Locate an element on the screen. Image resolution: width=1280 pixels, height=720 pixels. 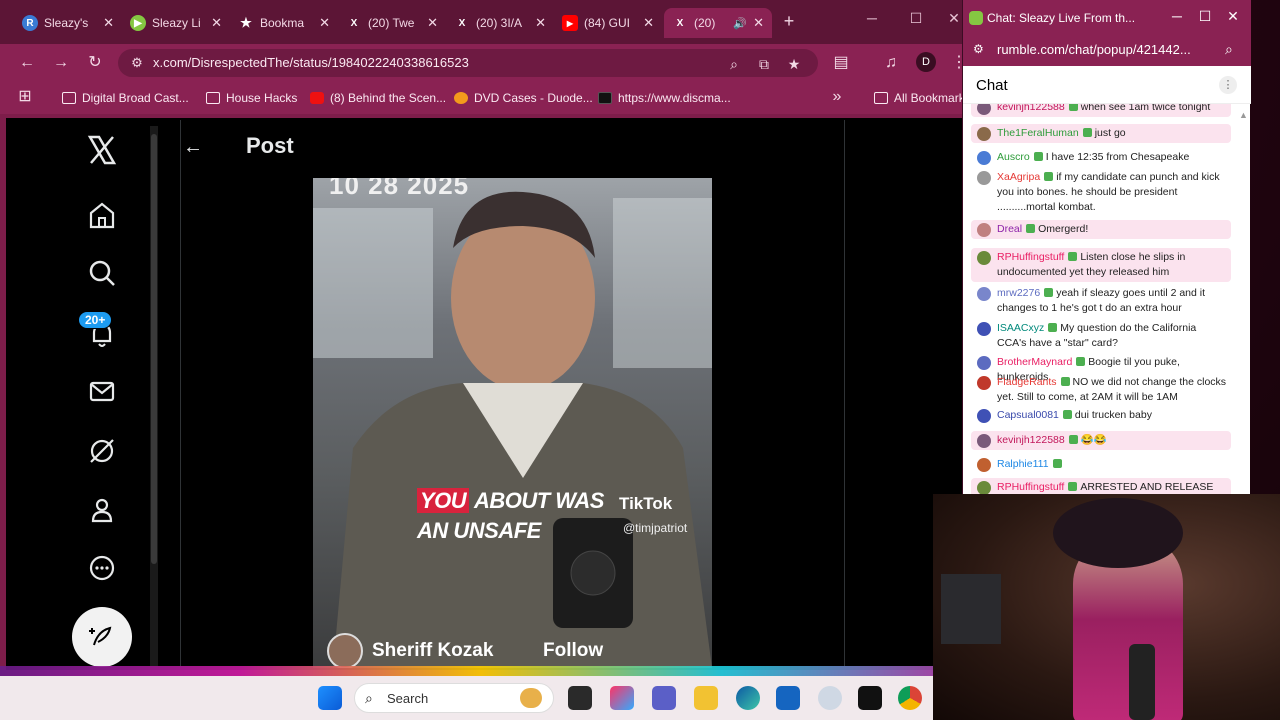
more-bookmarks-icon: » is located at coordinates (837, 97).